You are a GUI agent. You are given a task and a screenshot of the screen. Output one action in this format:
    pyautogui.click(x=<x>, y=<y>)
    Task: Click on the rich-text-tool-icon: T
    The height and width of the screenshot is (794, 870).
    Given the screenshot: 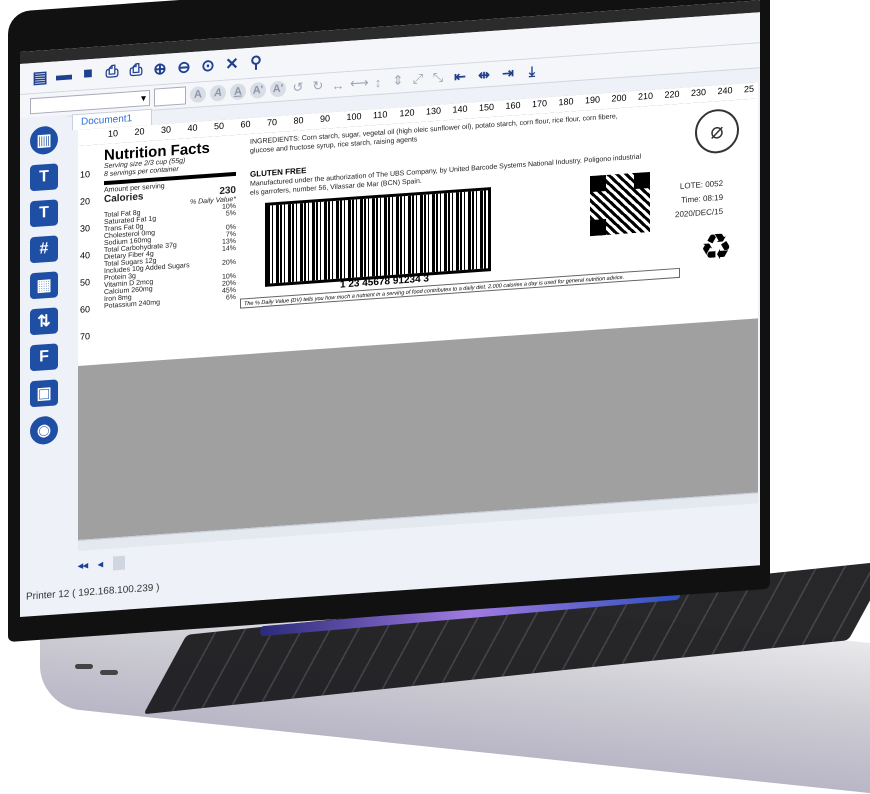 What is the action you would take?
    pyautogui.click(x=44, y=213)
    